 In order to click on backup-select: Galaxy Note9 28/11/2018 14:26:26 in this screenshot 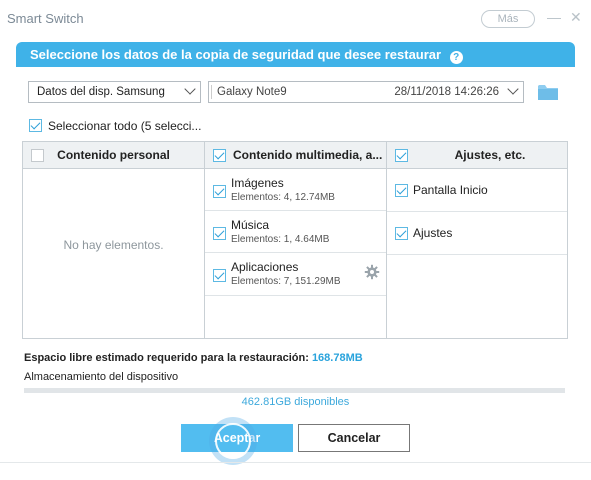, I will do `click(366, 92)`.